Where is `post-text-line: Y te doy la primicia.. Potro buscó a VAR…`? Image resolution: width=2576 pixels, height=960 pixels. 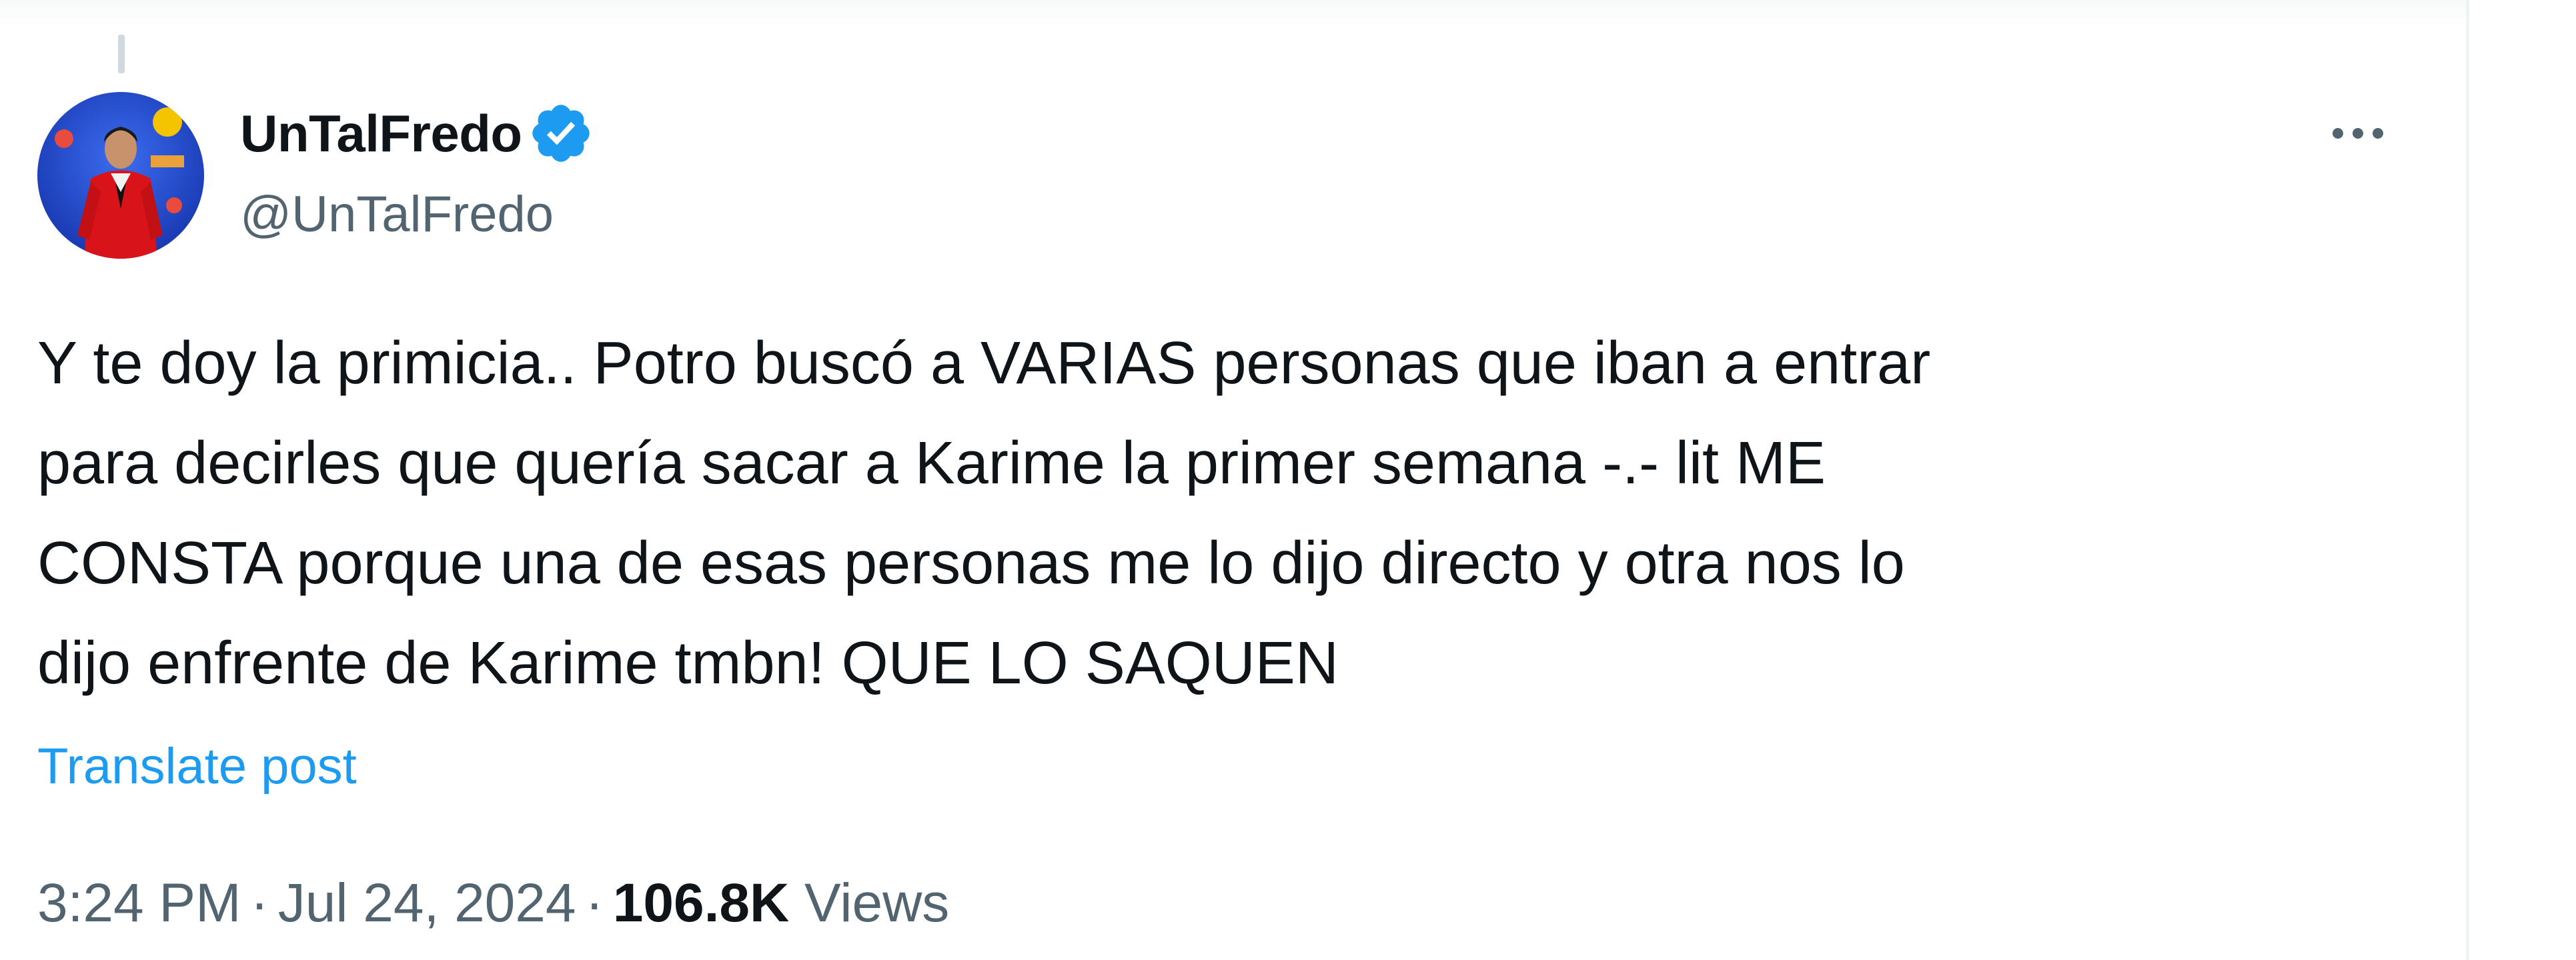 post-text-line: Y te doy la primicia.. Potro buscó a VAR… is located at coordinates (984, 363).